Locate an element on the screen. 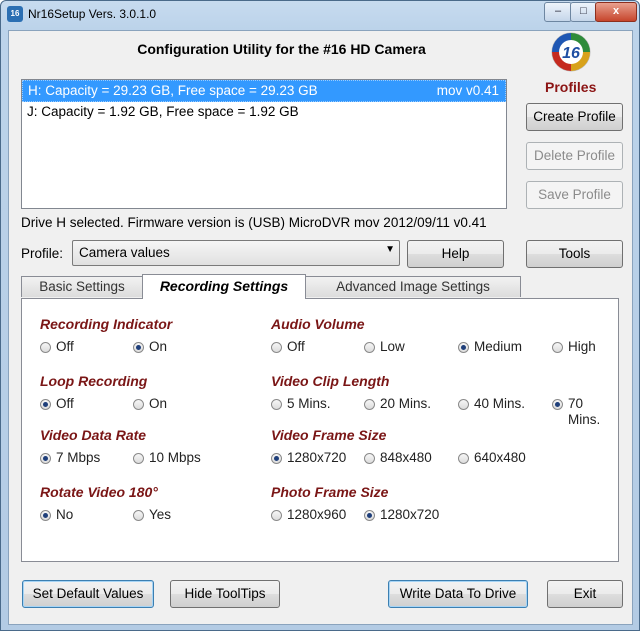 Image resolution: width=640 pixels, height=631 pixels. audio-volume-low-radio: Low is located at coordinates (384, 347).